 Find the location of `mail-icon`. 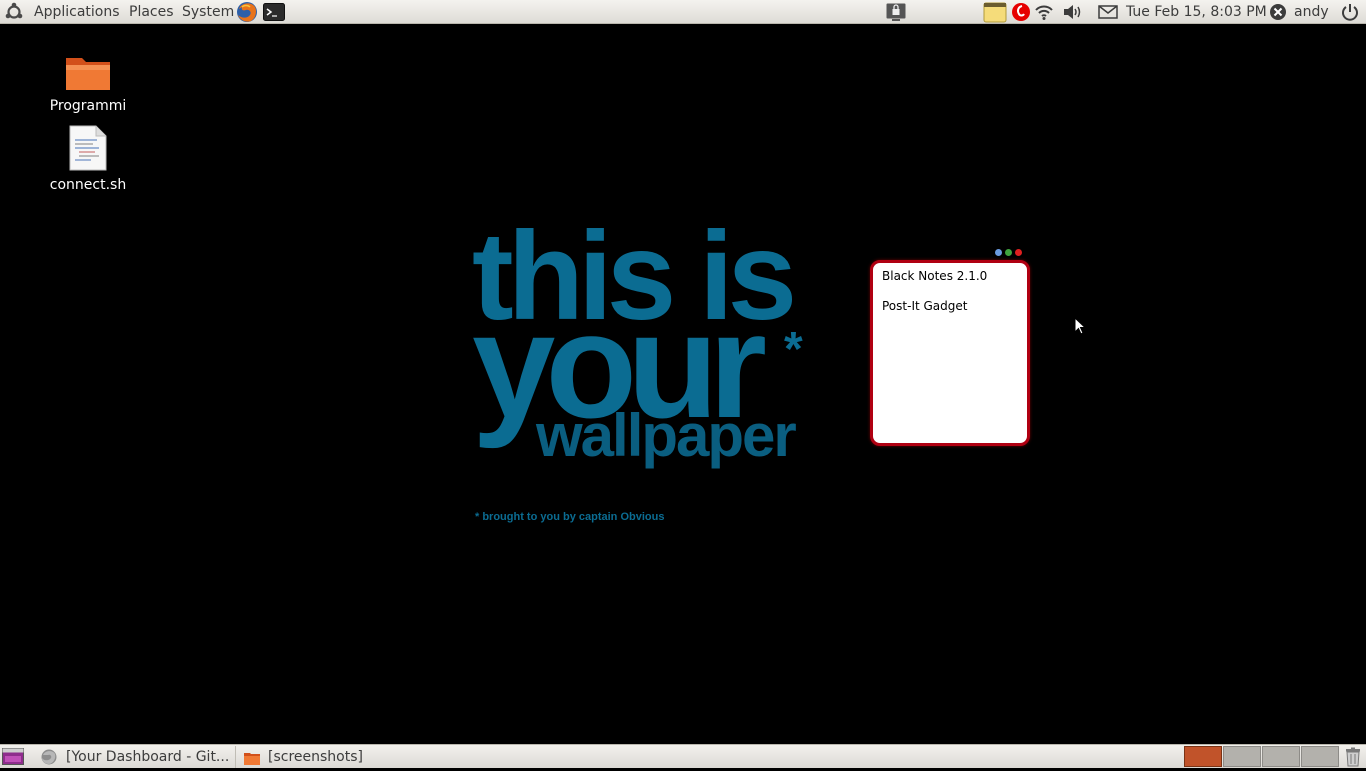

mail-icon is located at coordinates (1108, 12).